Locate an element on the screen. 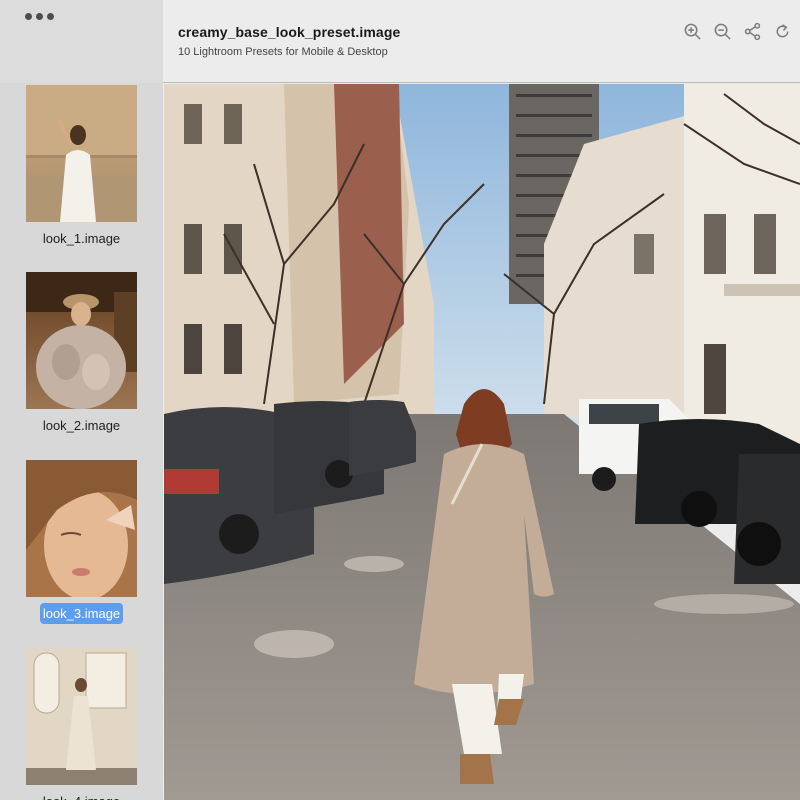 The image size is (800, 800). sidebar-item-label-selected: look_3.image is located at coordinates (81, 614).